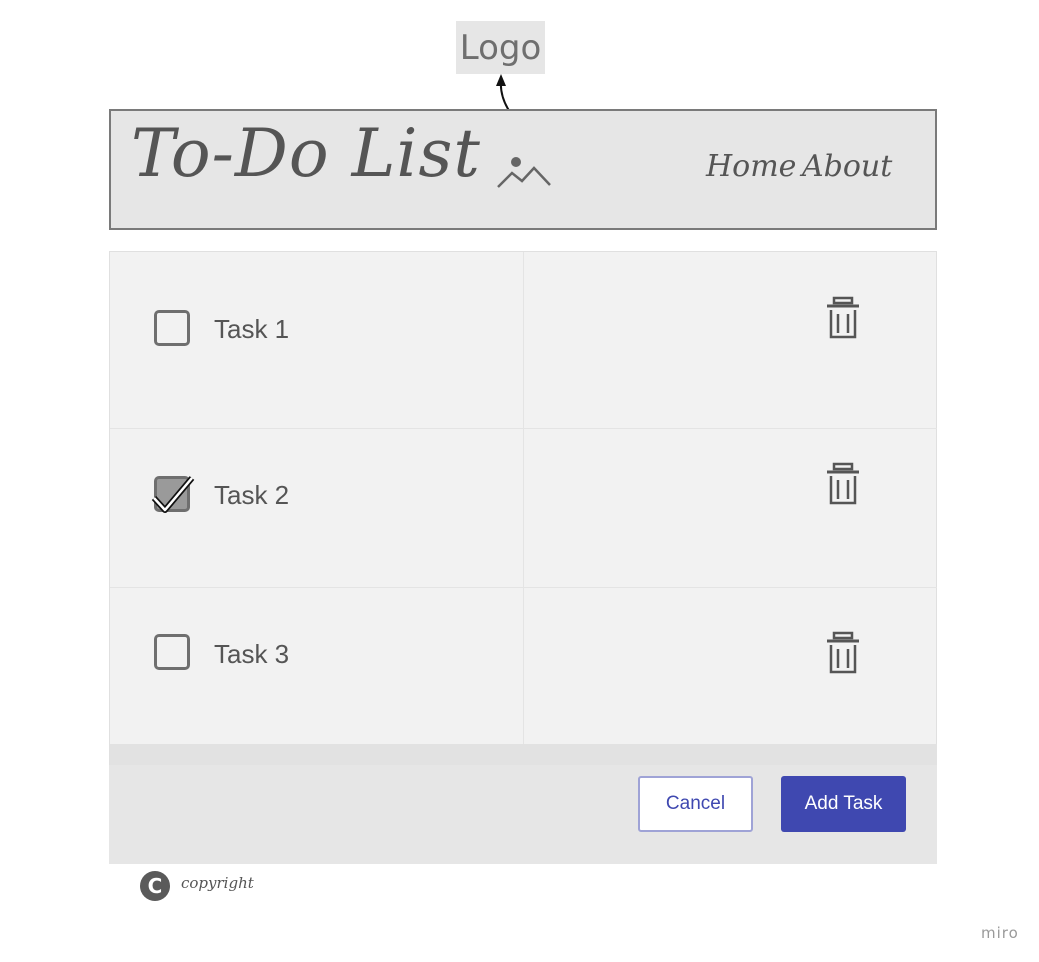 The image size is (1039, 962). Describe the element at coordinates (695, 804) in the screenshot. I see `cancel-button: Cancel` at that location.